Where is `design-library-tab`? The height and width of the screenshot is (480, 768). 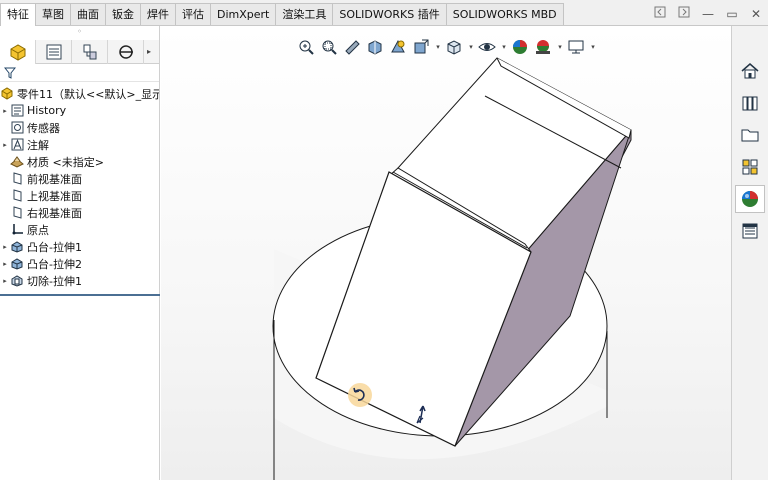
design-library-tab is located at coordinates (750, 103).